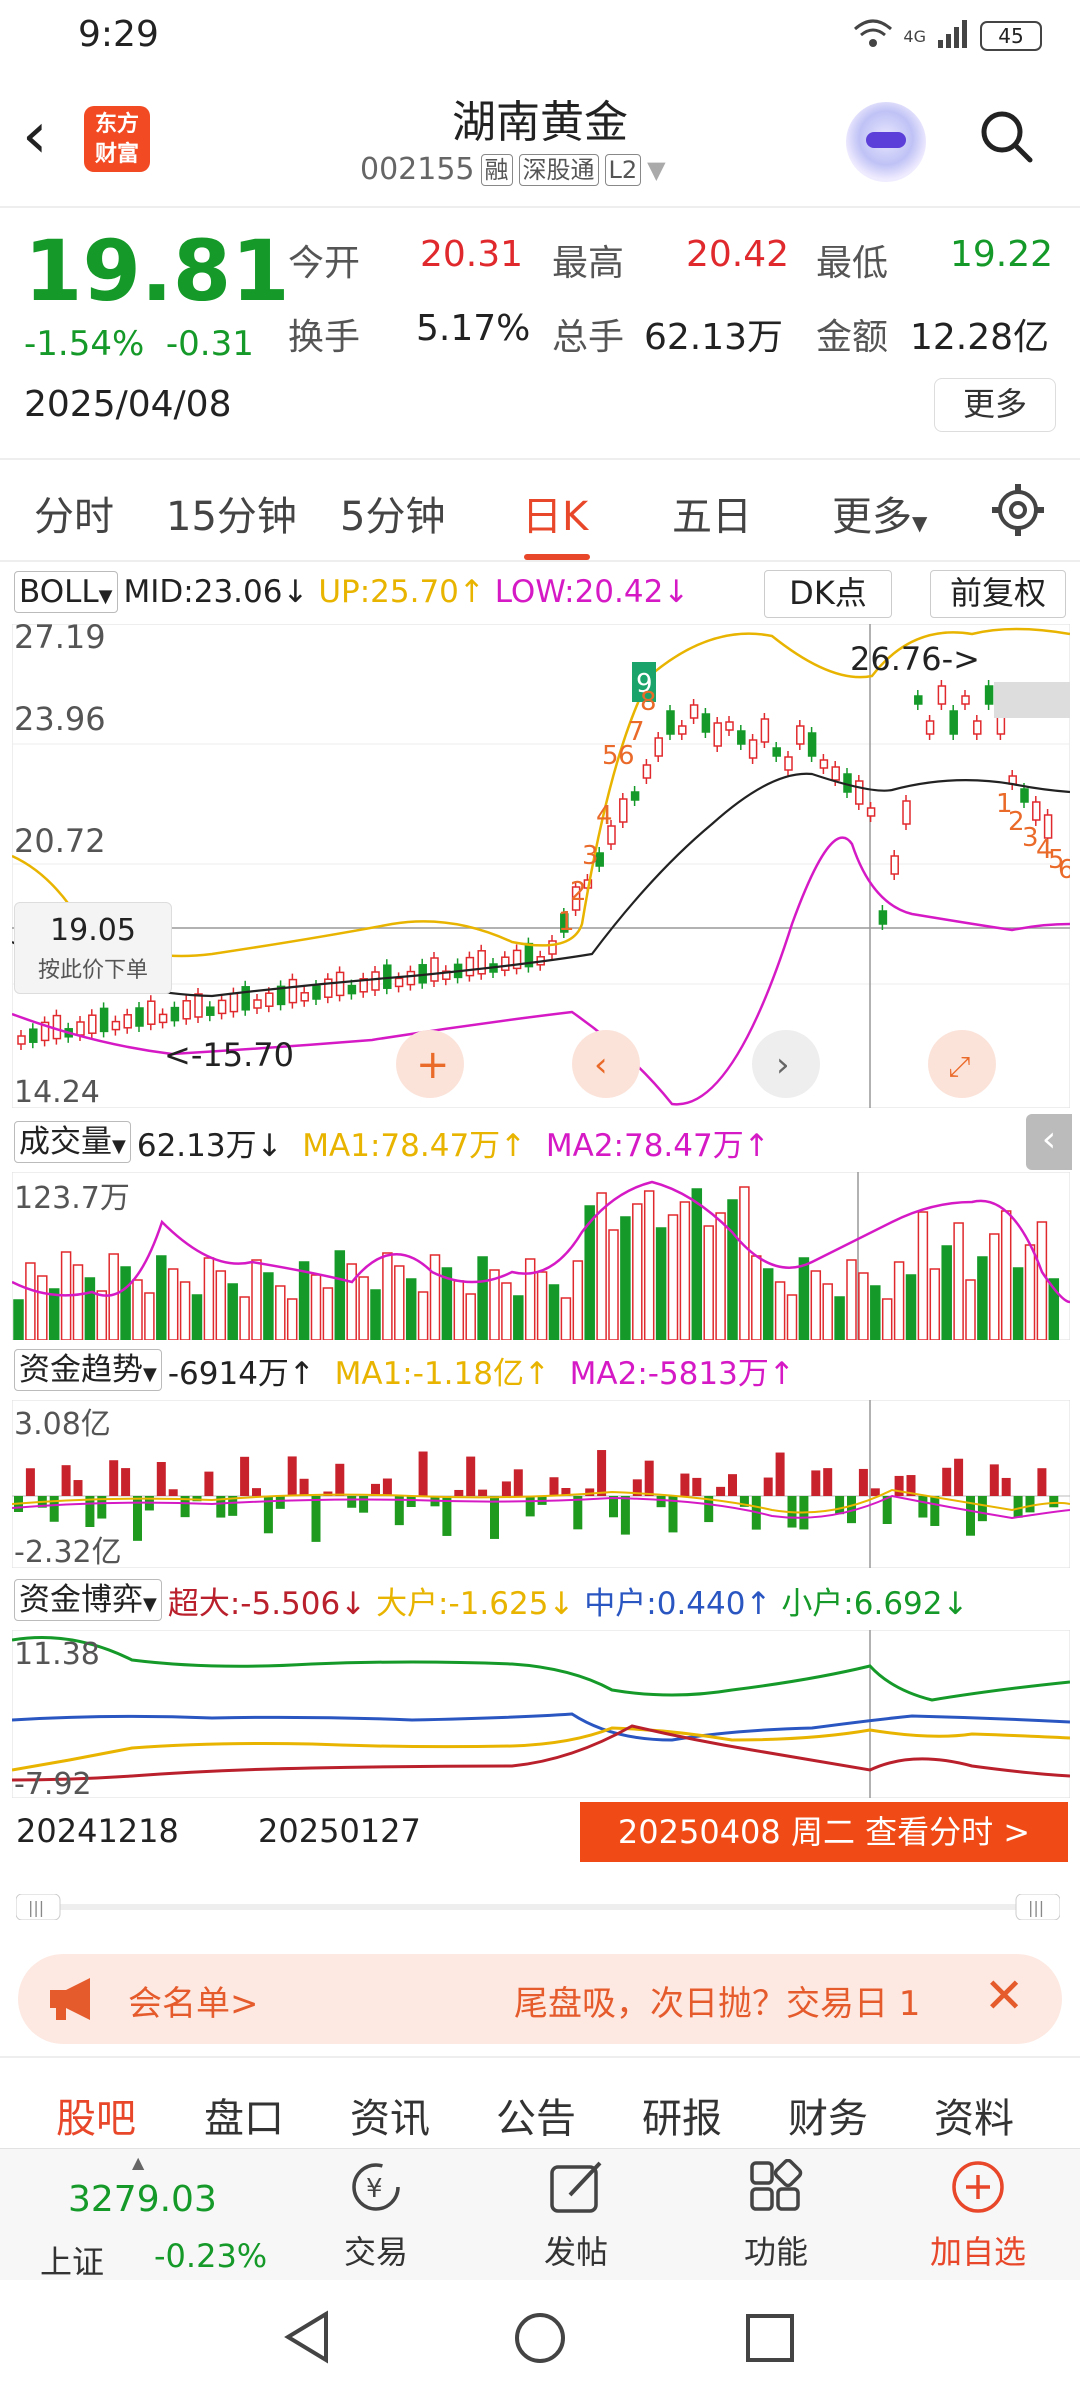  I want to click on more-quote-button: 更多, so click(995, 405).